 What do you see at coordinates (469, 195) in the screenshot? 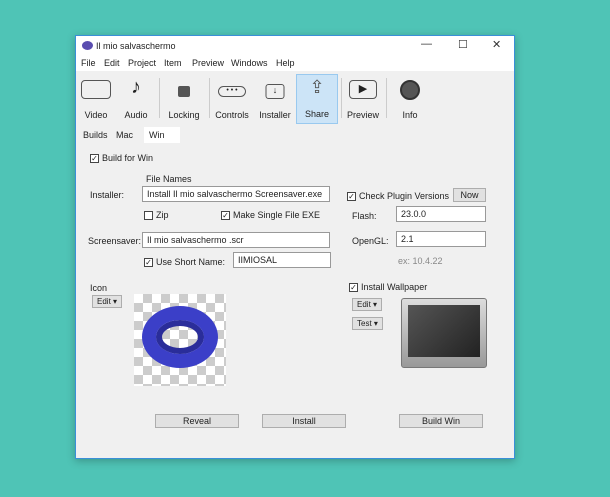
I see `now-button: Now` at bounding box center [469, 195].